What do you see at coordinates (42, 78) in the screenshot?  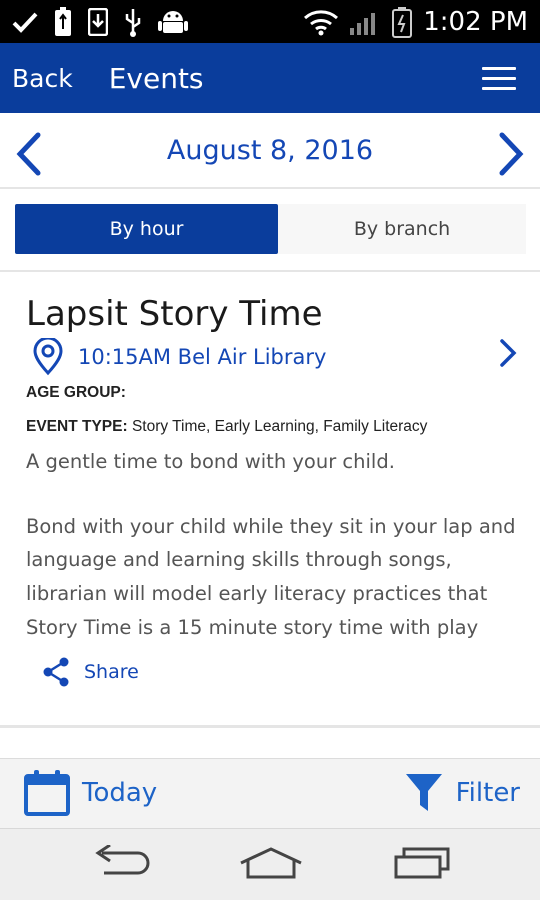 I see `back-button: Back` at bounding box center [42, 78].